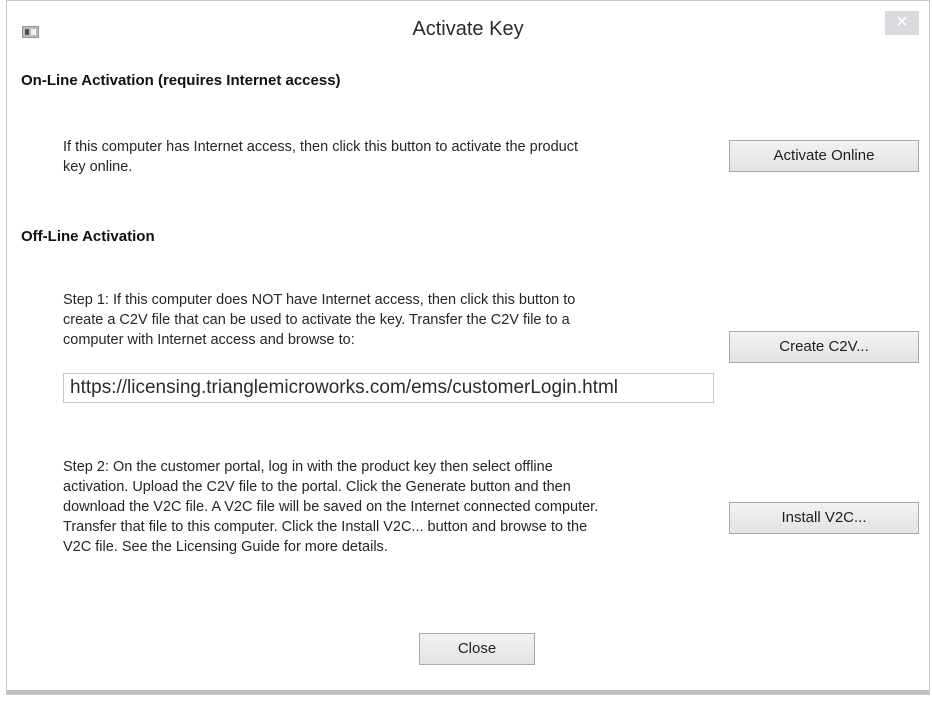 The height and width of the screenshot is (701, 932). What do you see at coordinates (824, 156) in the screenshot?
I see `activate-online-button: Activate Online` at bounding box center [824, 156].